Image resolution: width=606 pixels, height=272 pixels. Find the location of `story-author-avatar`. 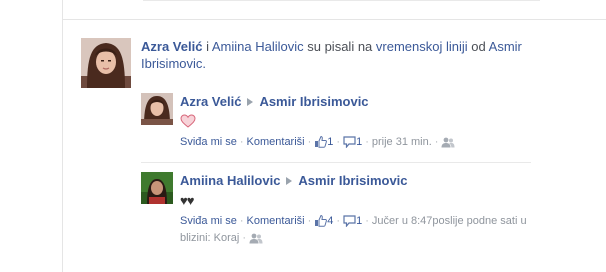

story-author-avatar is located at coordinates (106, 63).